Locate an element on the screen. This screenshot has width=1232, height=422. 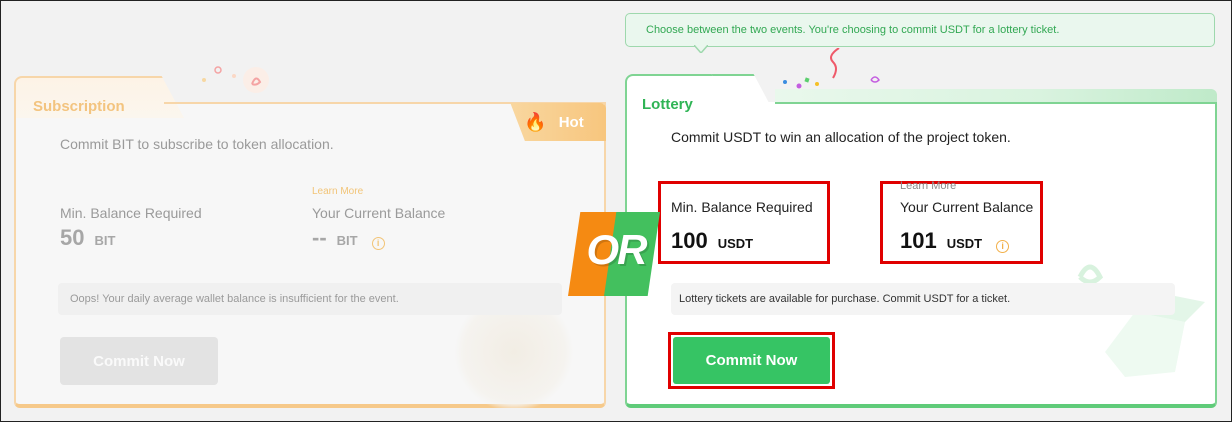
hot-badge-label: Hot is located at coordinates (571, 122).